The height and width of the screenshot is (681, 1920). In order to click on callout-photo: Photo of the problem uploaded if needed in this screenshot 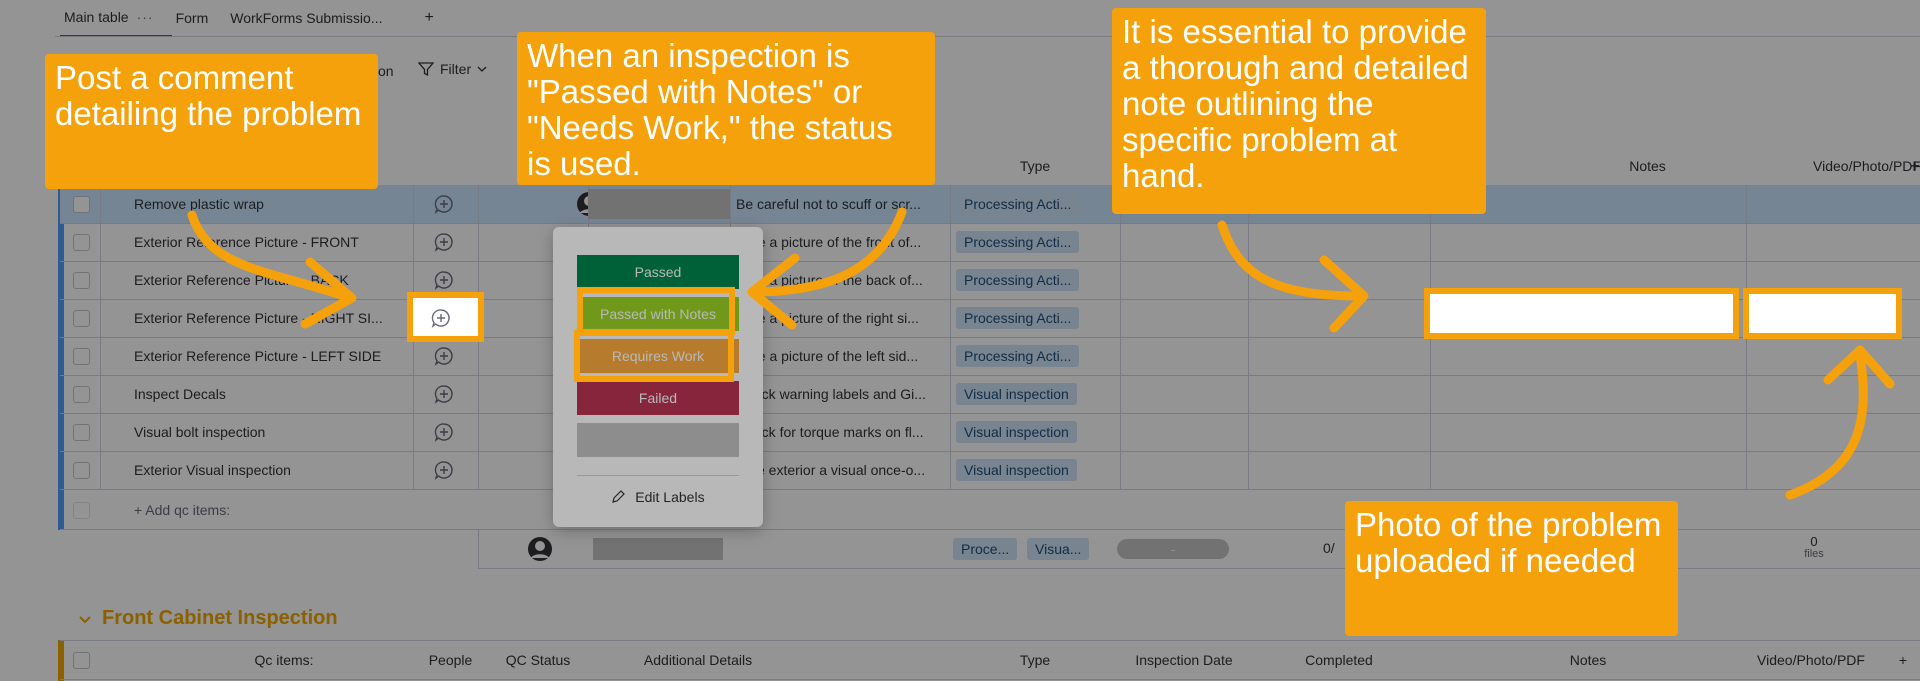, I will do `click(1511, 568)`.